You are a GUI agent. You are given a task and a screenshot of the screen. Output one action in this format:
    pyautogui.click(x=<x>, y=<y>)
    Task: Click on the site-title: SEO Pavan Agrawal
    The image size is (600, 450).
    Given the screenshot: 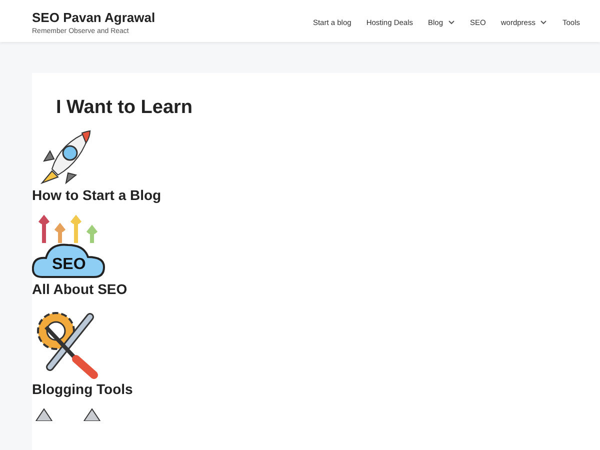 What is the action you would take?
    pyautogui.click(x=94, y=17)
    